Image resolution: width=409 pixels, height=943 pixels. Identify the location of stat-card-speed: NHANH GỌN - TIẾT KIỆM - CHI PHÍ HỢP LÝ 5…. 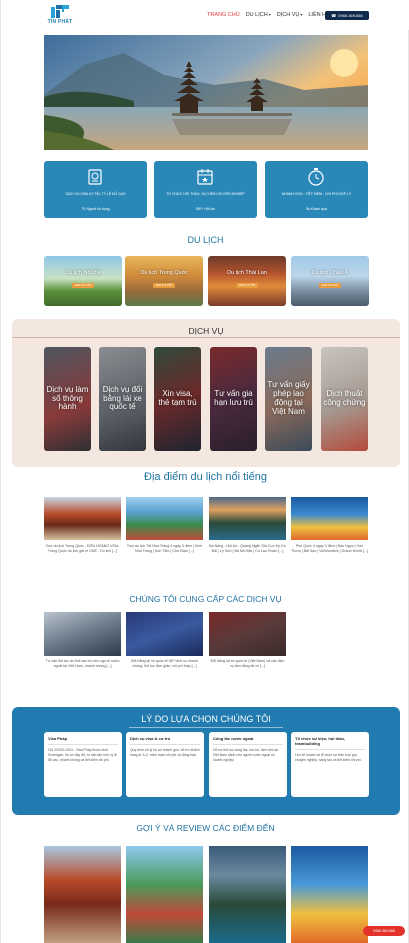
(316, 189).